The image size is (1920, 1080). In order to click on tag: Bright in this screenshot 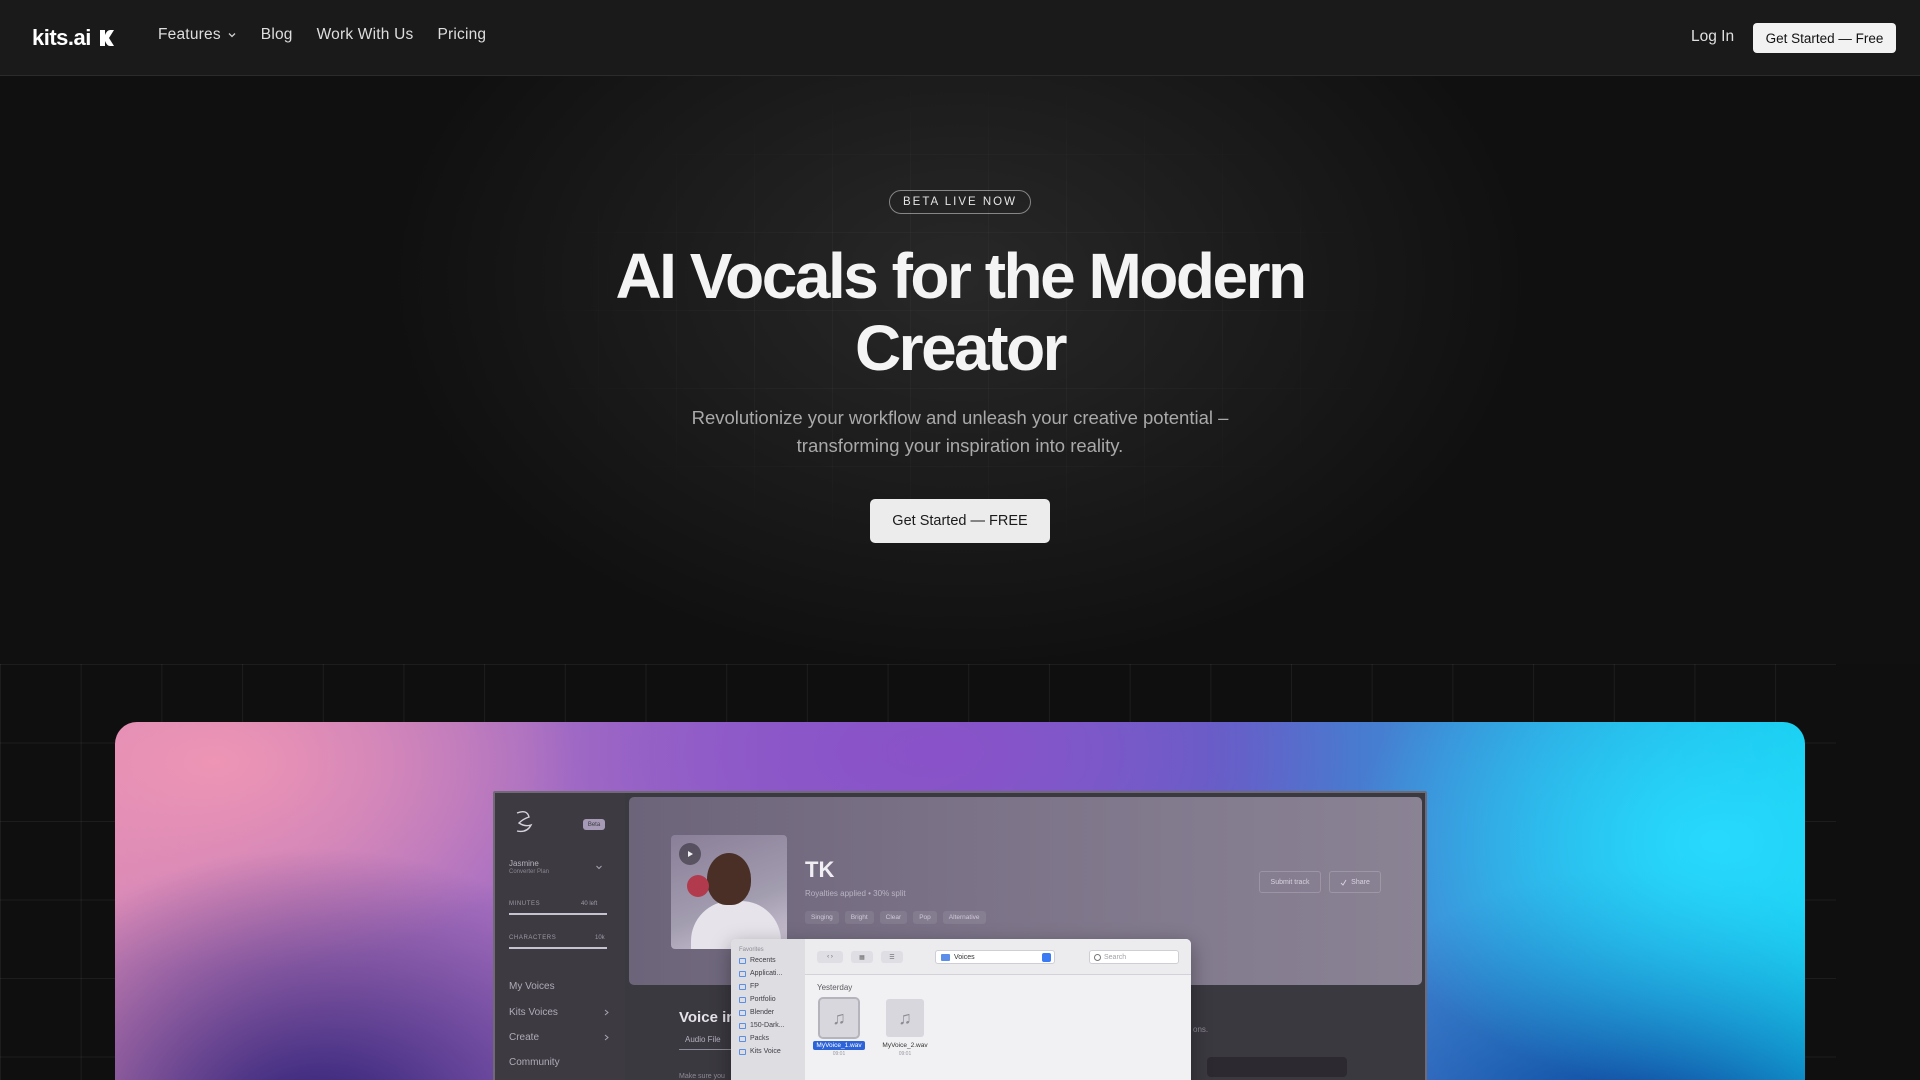, I will do `click(859, 917)`.